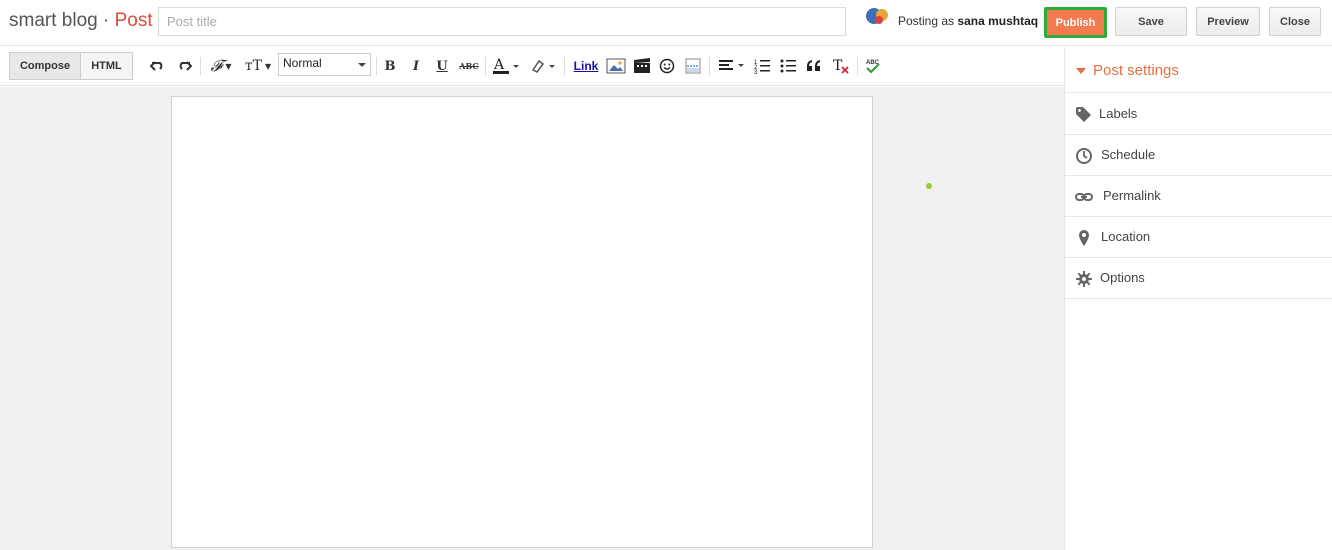 The width and height of the screenshot is (1332, 550). Describe the element at coordinates (158, 66) in the screenshot. I see `undo-icon` at that location.